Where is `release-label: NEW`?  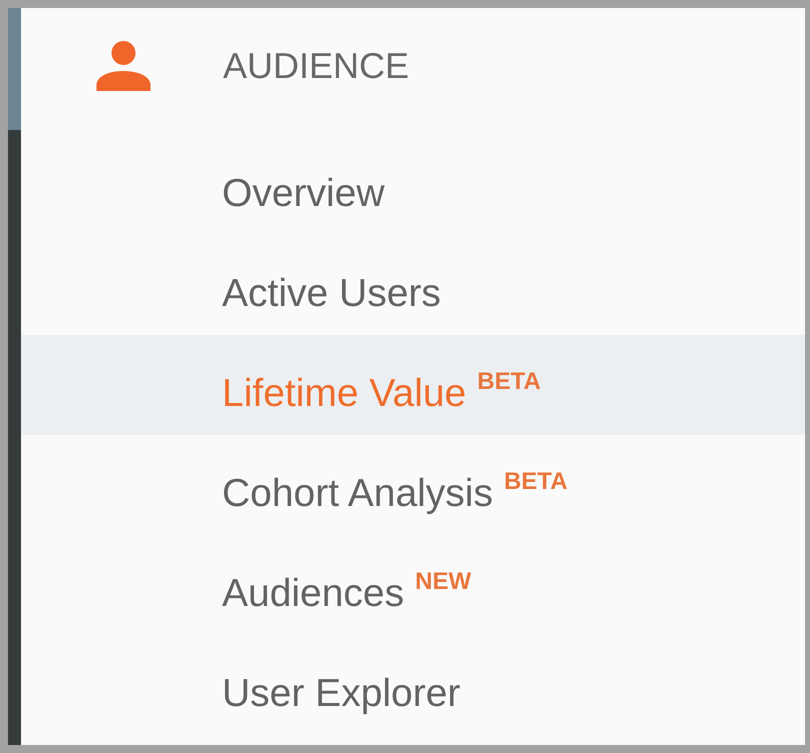
release-label: NEW is located at coordinates (443, 582).